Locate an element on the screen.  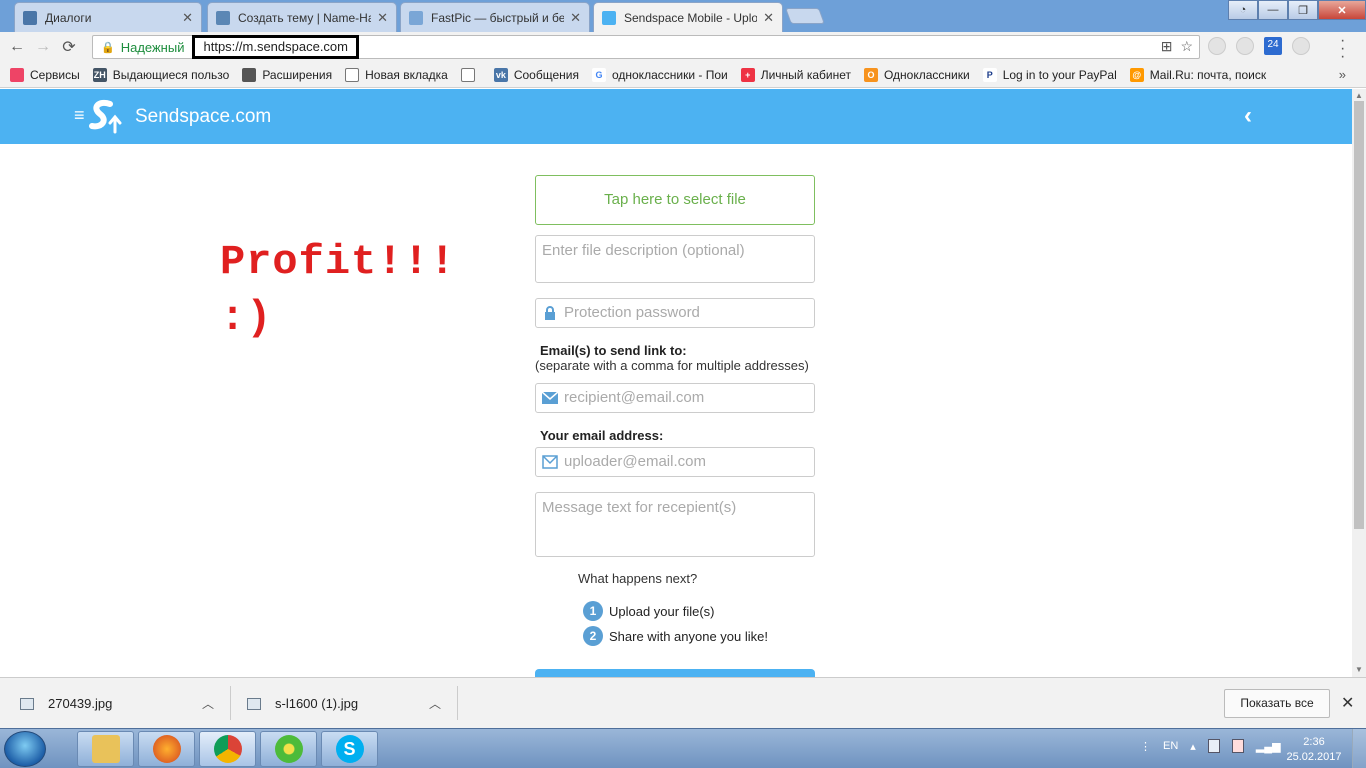
user-icon: ◔ is located at coordinates (1243, 10).